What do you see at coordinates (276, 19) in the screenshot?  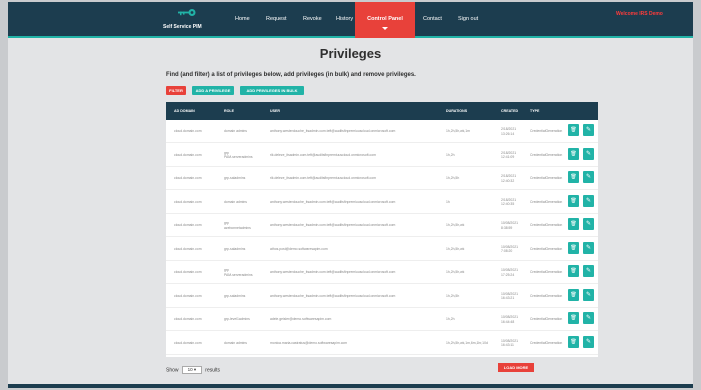 I see `nav-request: Request` at bounding box center [276, 19].